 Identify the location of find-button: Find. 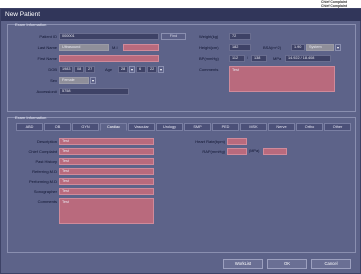
(173, 36).